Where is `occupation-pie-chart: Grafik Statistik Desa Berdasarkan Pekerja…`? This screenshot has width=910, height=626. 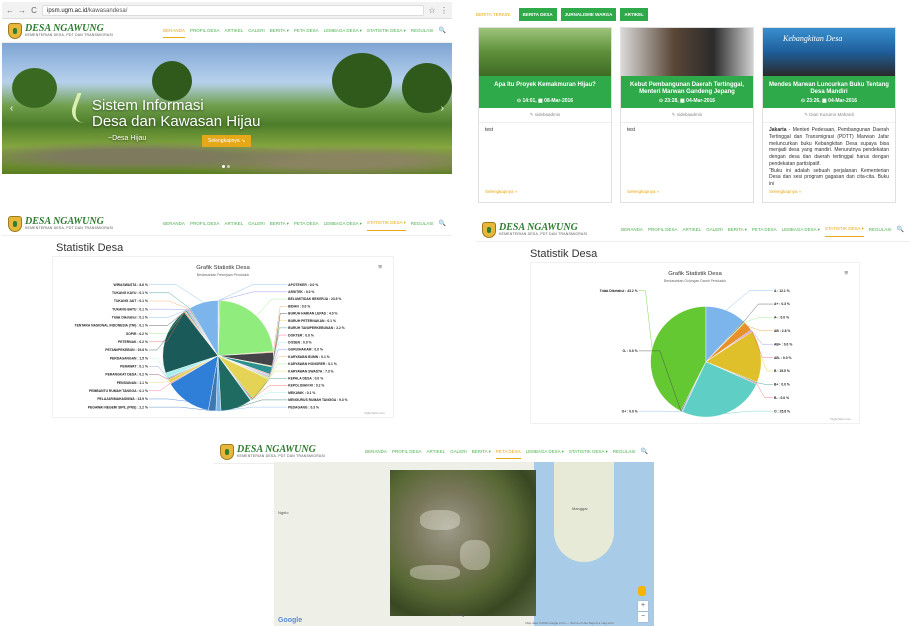 occupation-pie-chart: Grafik Statistik Desa Berdasarkan Pekerja… is located at coordinates (223, 337).